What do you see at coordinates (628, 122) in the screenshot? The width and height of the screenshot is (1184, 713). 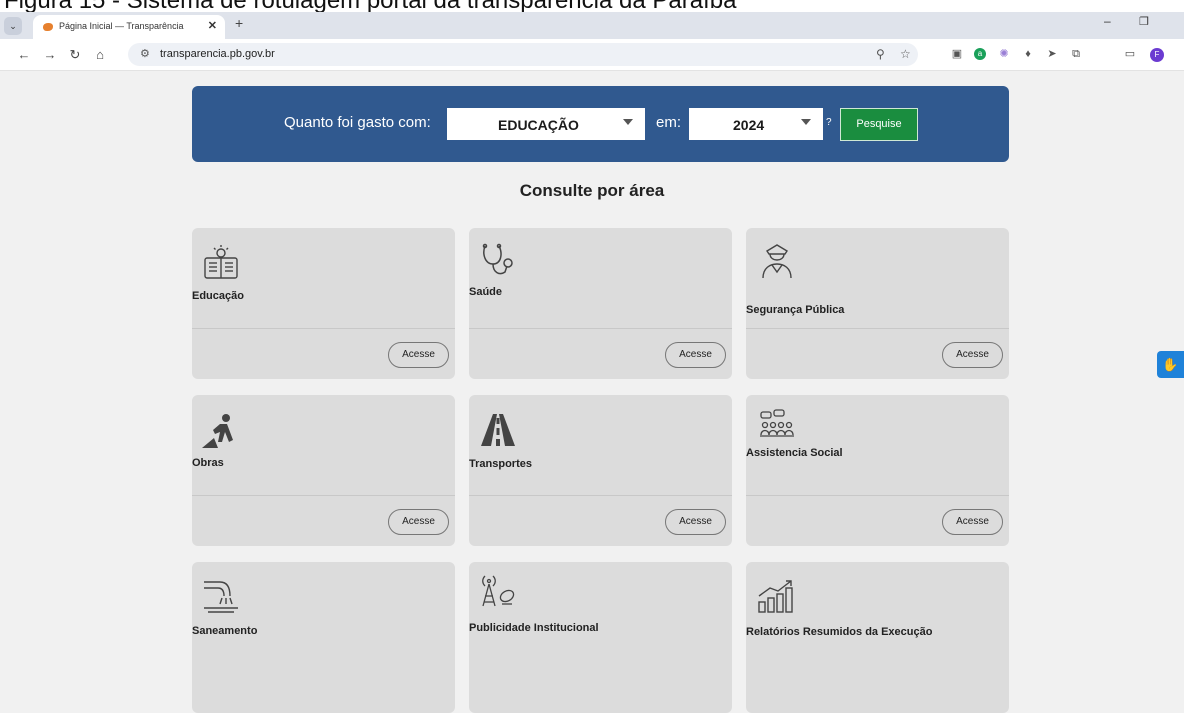 I see `area-select-chevron-icon` at bounding box center [628, 122].